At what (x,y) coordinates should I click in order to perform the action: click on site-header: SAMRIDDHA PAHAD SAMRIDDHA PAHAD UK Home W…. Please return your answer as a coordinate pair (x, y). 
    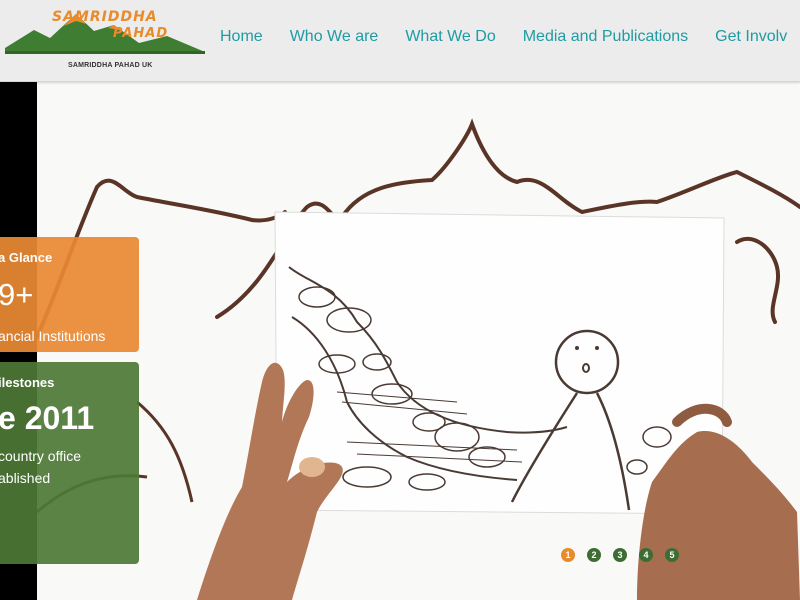
    Looking at the image, I should click on (400, 41).